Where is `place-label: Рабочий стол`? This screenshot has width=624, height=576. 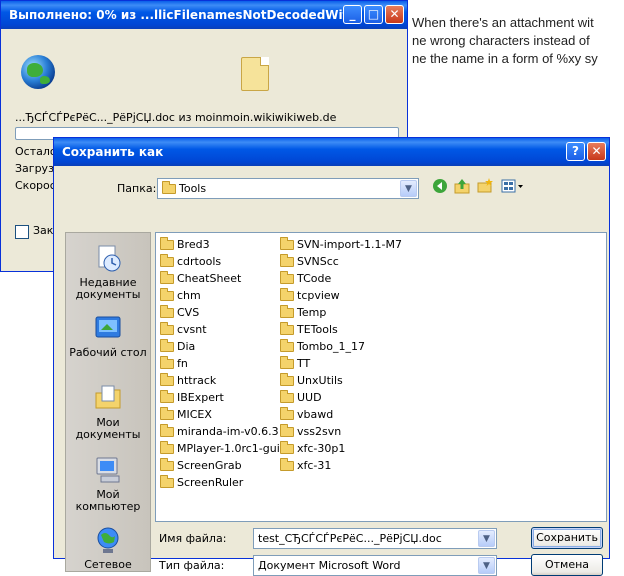 place-label: Рабочий стол is located at coordinates (108, 352).